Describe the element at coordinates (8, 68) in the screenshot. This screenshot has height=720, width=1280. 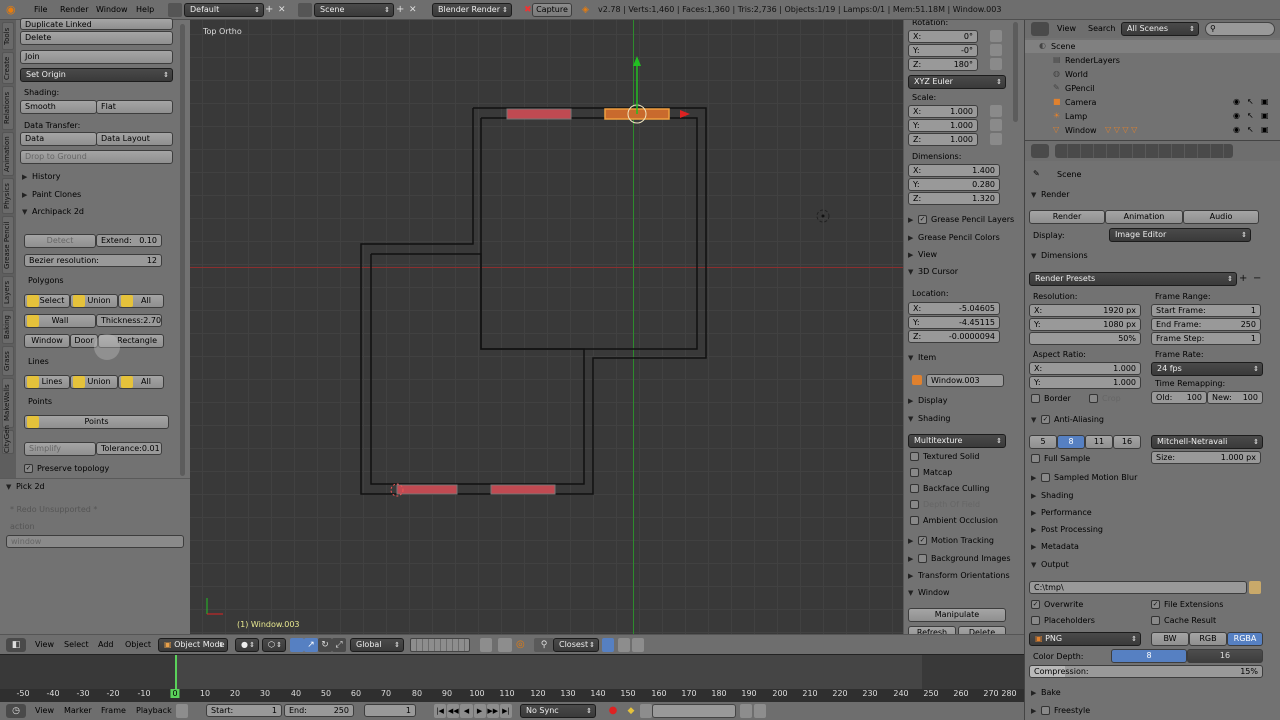
I see `tab-create: Create` at that location.